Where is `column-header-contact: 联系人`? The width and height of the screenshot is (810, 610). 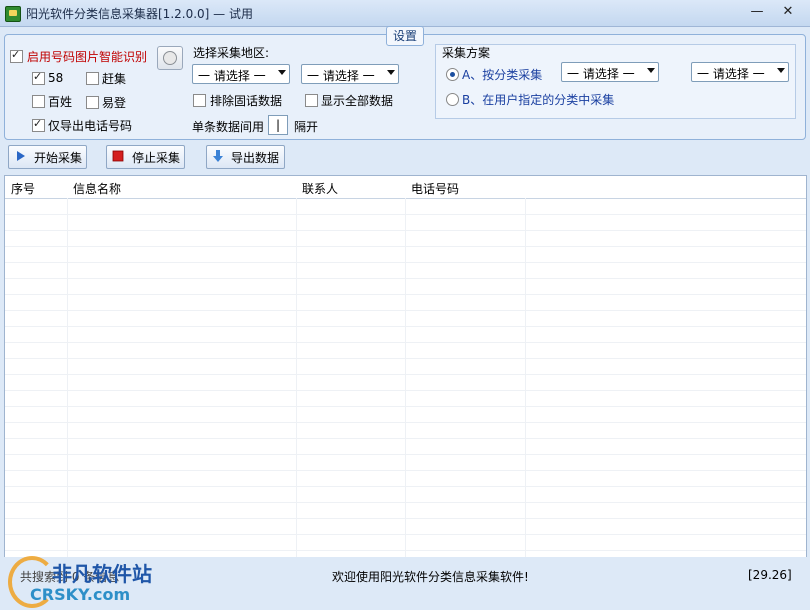
column-header-contact: 联系人 is located at coordinates (351, 187).